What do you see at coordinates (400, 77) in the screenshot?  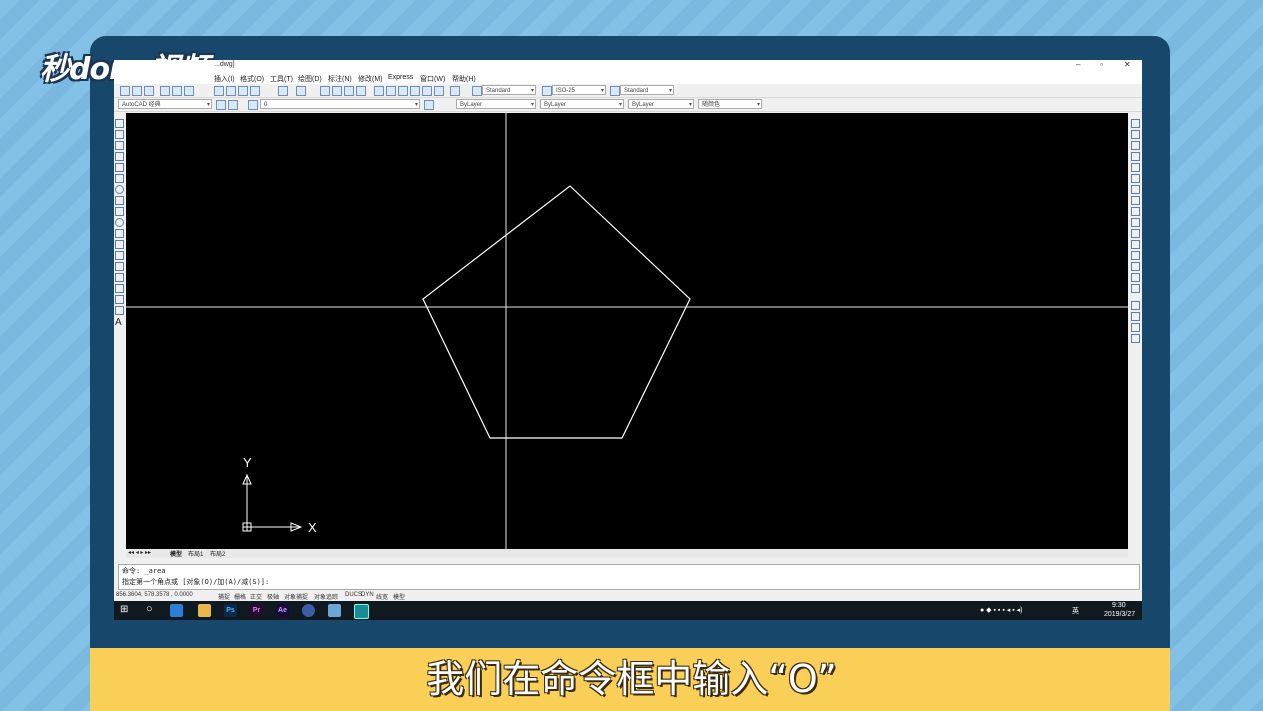 I see `menu-express: Express` at bounding box center [400, 77].